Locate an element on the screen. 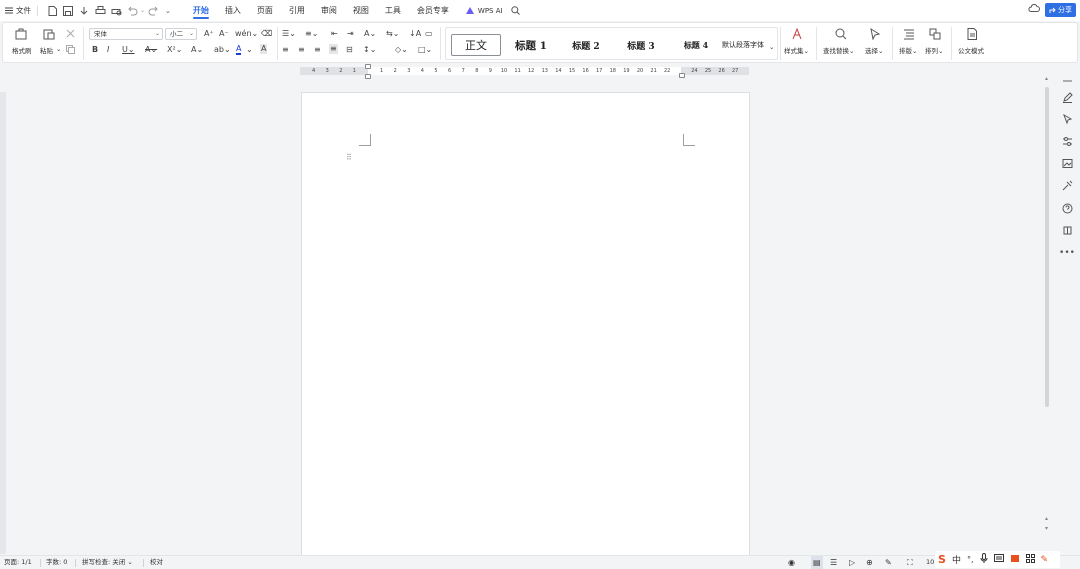 Image resolution: width=1080 pixels, height=569 pixels. redo-icon is located at coordinates (153, 11).